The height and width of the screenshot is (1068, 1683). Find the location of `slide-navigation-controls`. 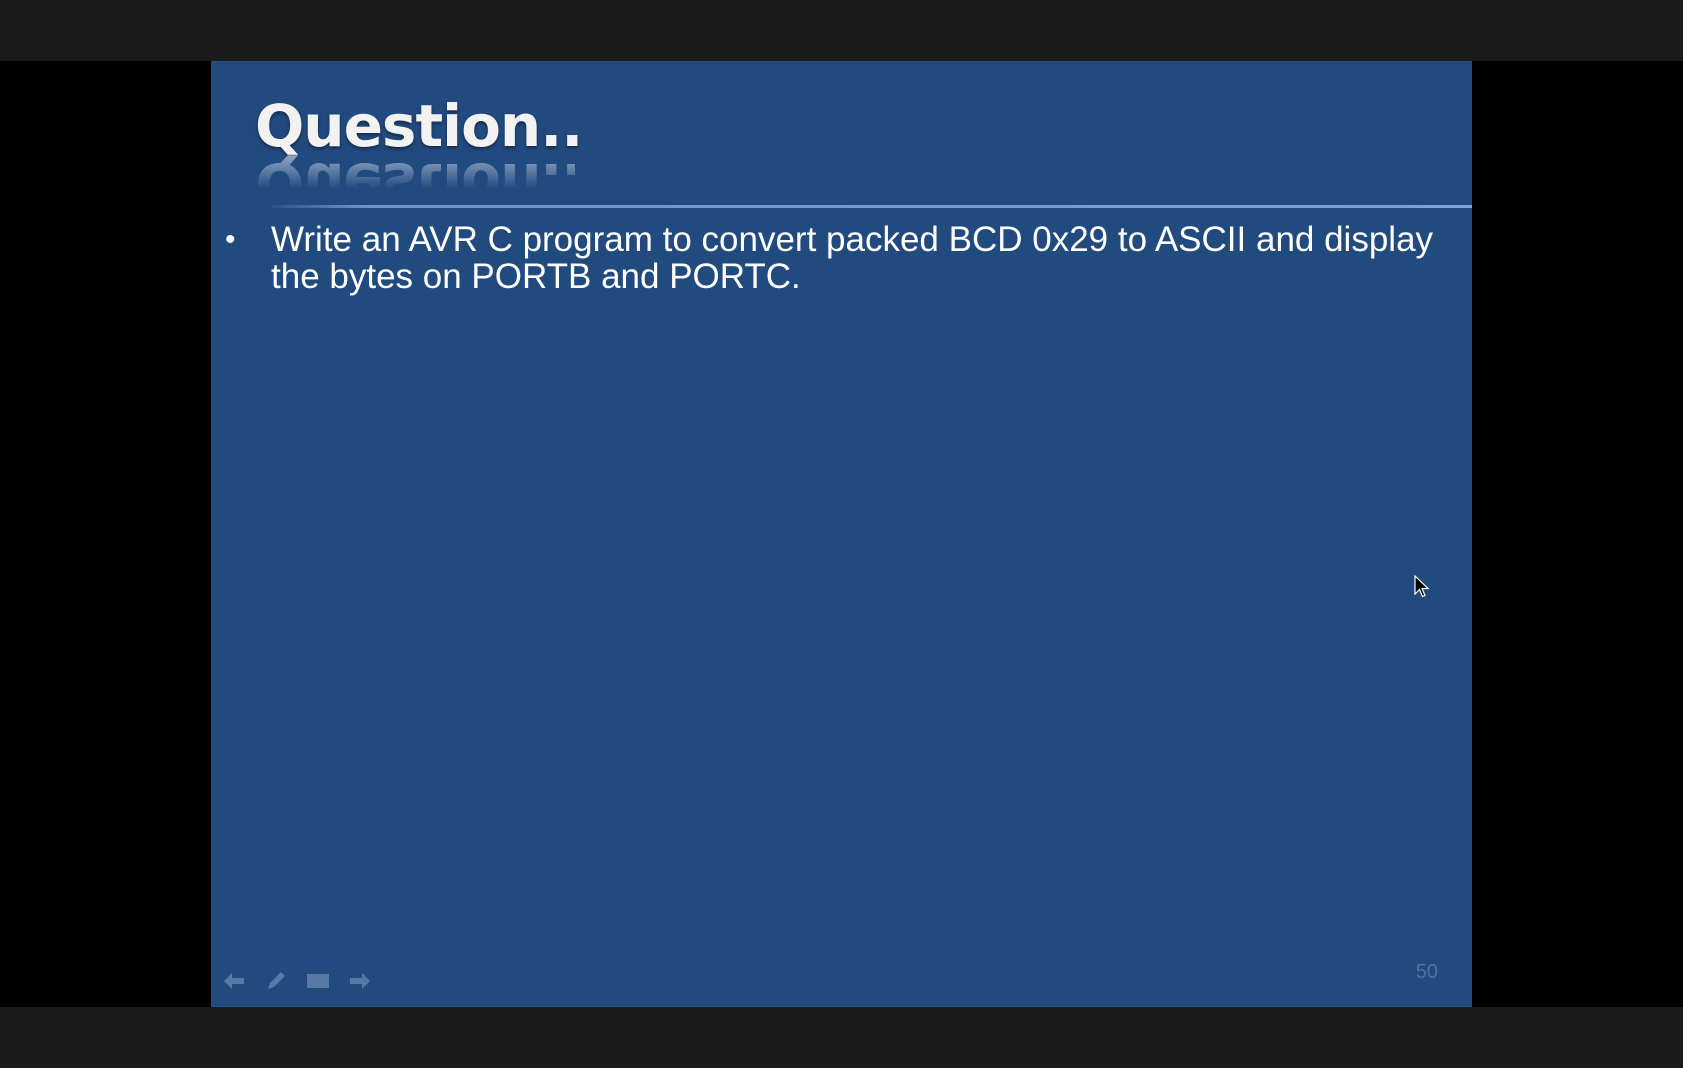

slide-navigation-controls is located at coordinates (297, 981).